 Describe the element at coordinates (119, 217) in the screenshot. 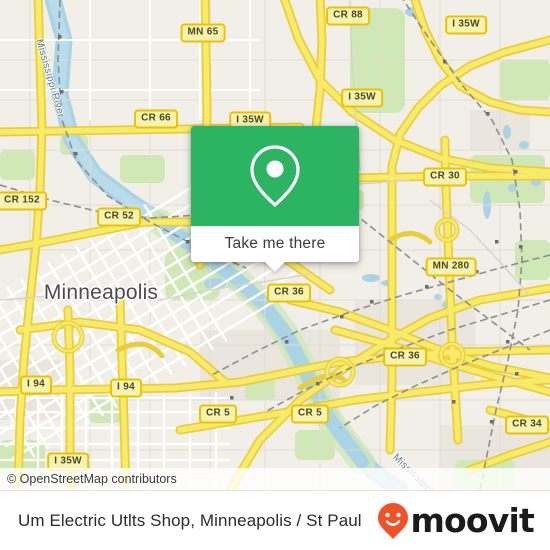

I see `road-shield: CR 52` at that location.